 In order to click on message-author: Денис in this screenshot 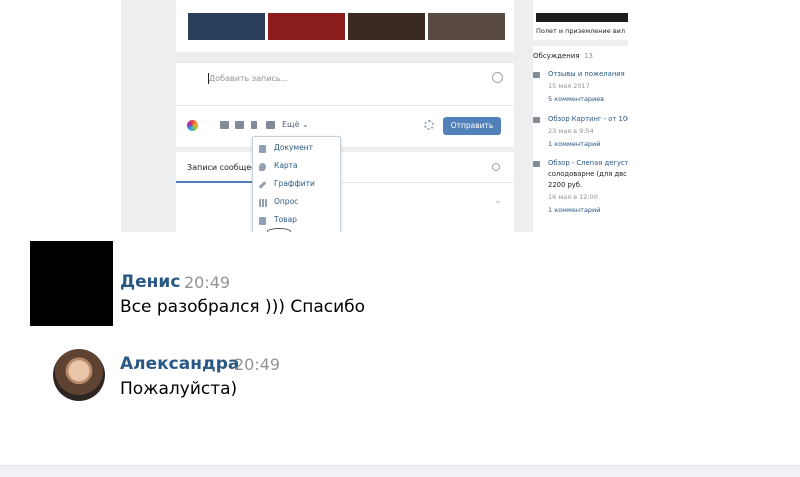, I will do `click(150, 282)`.